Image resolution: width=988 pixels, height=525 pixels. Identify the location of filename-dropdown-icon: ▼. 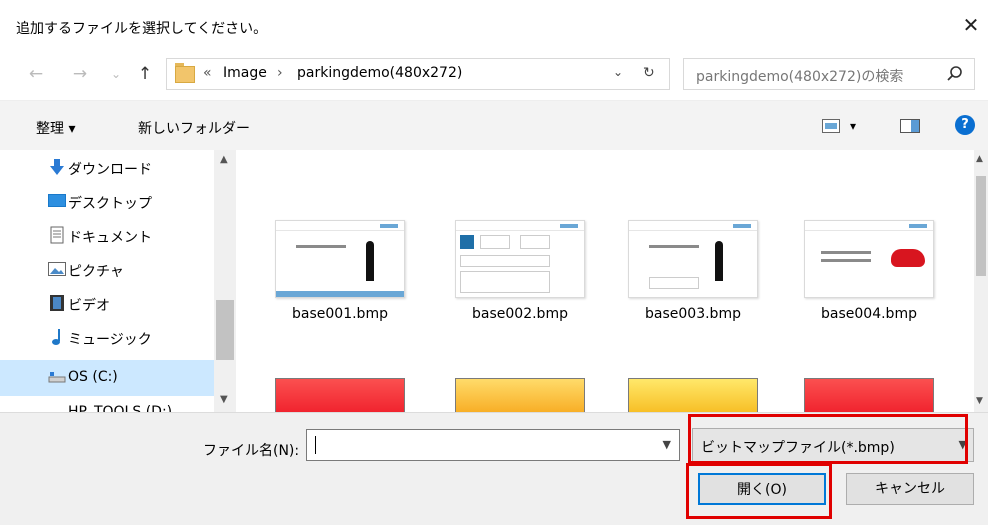
(667, 444).